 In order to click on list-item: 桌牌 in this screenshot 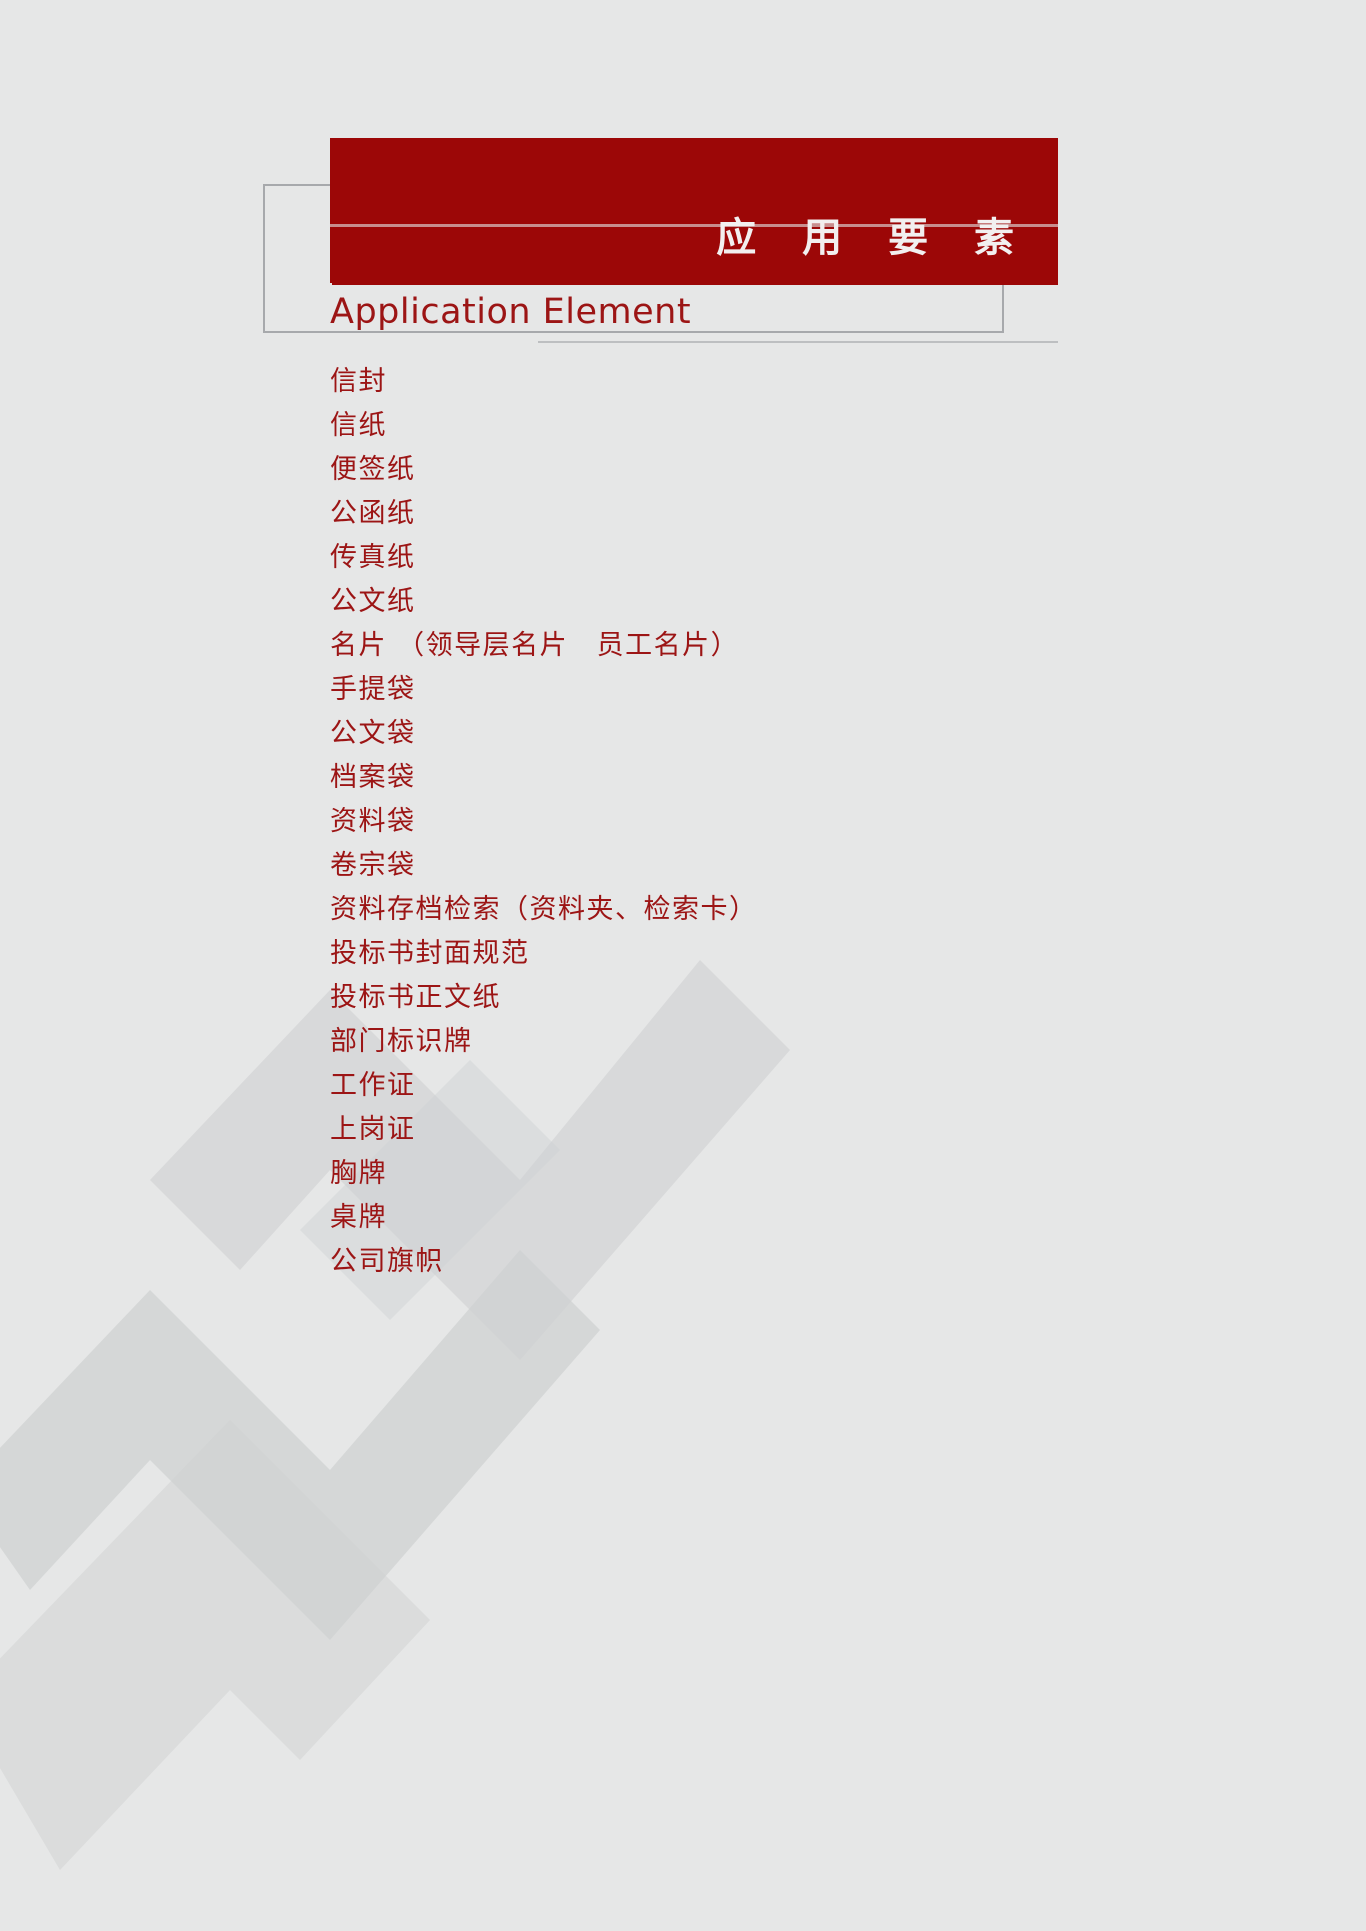, I will do `click(358, 1217)`.